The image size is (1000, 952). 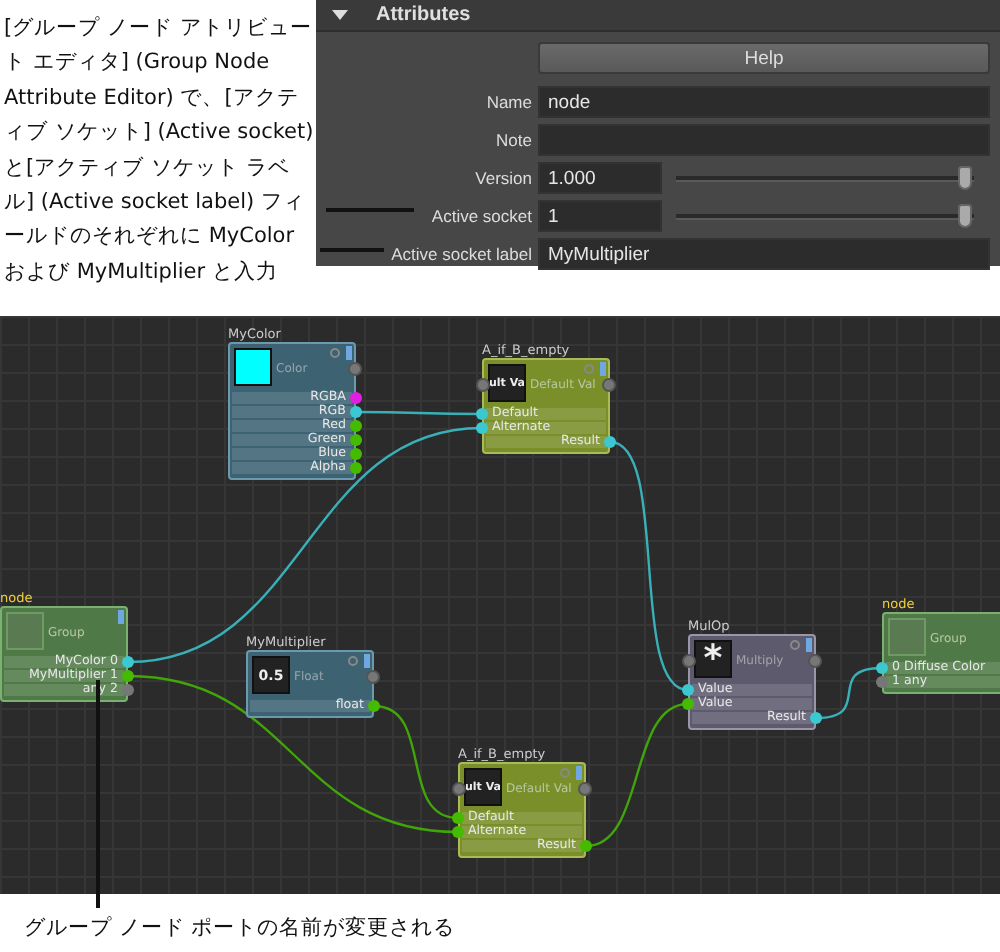 What do you see at coordinates (764, 140) in the screenshot?
I see `input-field` at bounding box center [764, 140].